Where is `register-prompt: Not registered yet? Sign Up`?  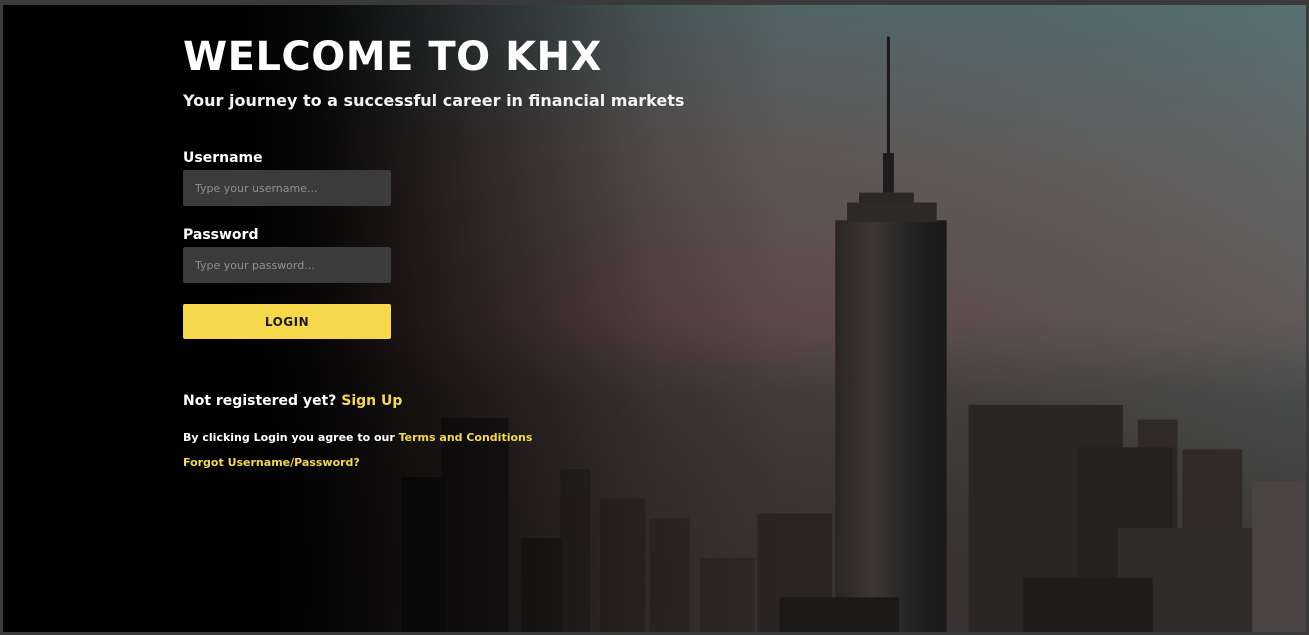 register-prompt: Not registered yet? Sign Up is located at coordinates (443, 401).